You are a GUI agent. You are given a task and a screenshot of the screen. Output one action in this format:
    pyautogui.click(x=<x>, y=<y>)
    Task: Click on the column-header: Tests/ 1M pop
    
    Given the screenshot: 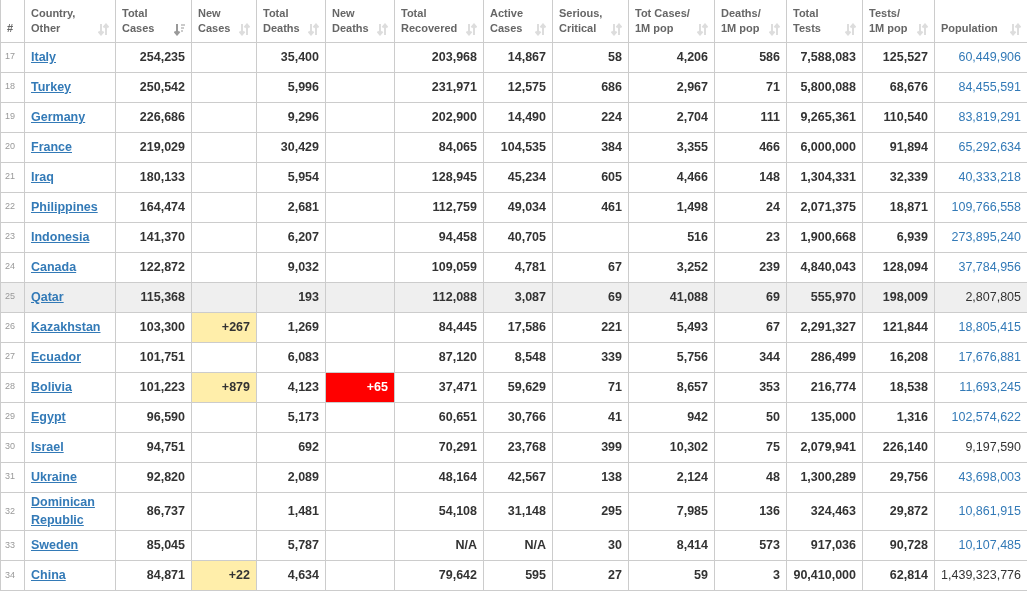 What is the action you would take?
    pyautogui.click(x=891, y=20)
    